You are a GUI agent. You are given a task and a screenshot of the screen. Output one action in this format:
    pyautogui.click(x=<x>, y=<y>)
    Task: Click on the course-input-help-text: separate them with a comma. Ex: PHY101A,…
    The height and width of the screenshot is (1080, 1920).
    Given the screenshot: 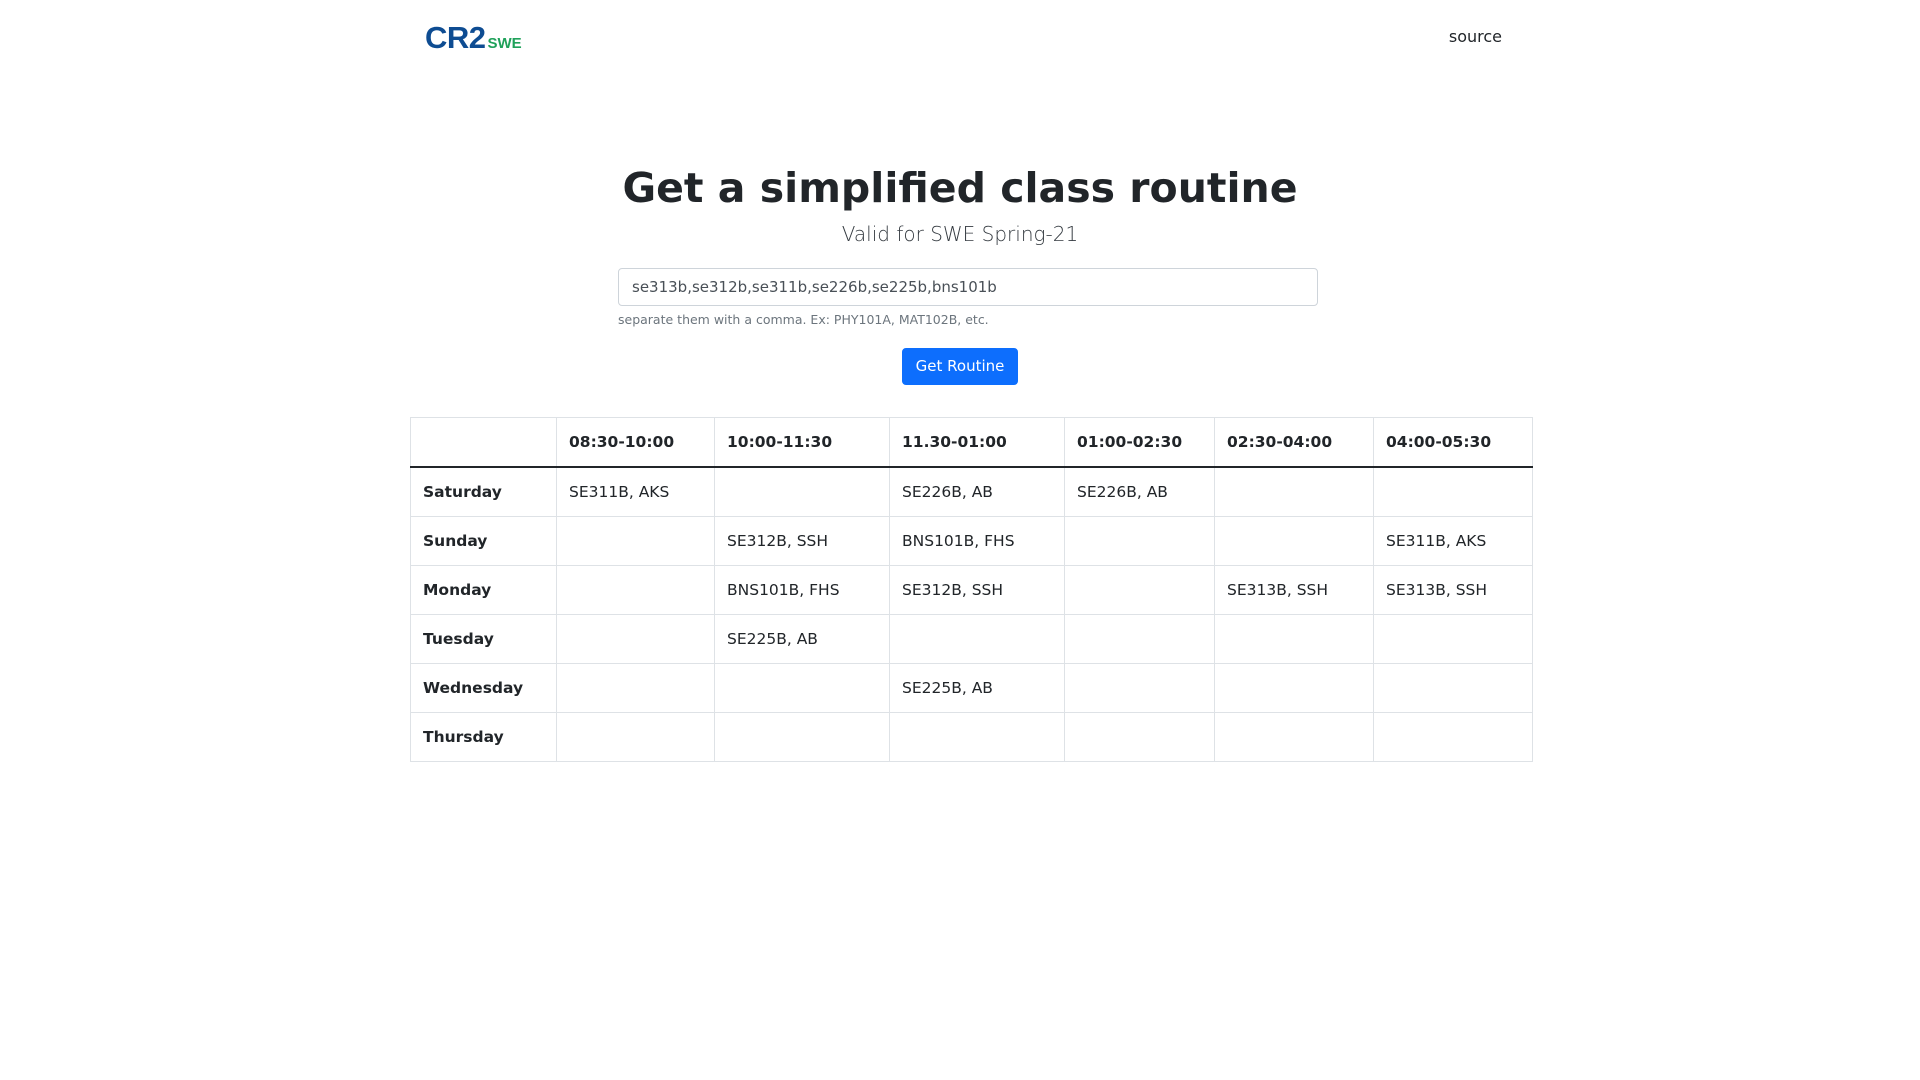 What is the action you would take?
    pyautogui.click(x=803, y=319)
    